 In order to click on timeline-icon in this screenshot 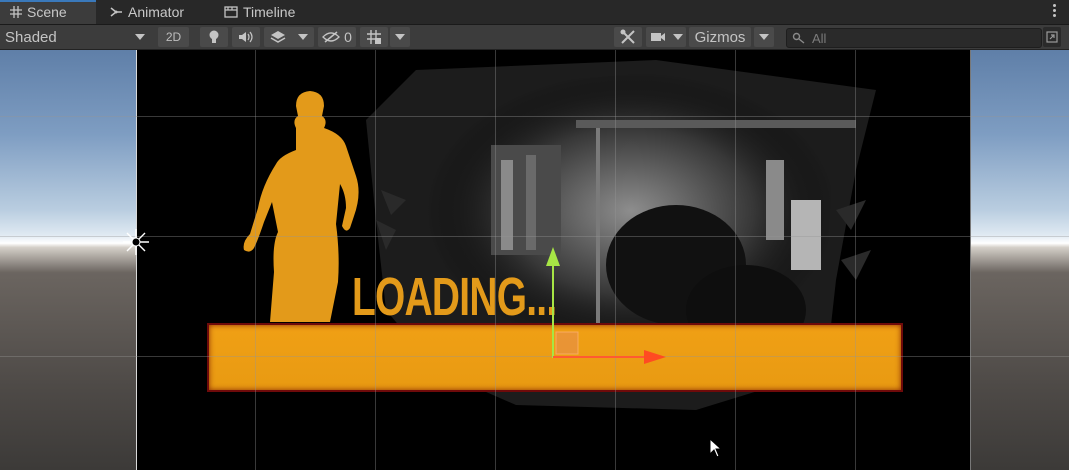, I will do `click(231, 12)`.